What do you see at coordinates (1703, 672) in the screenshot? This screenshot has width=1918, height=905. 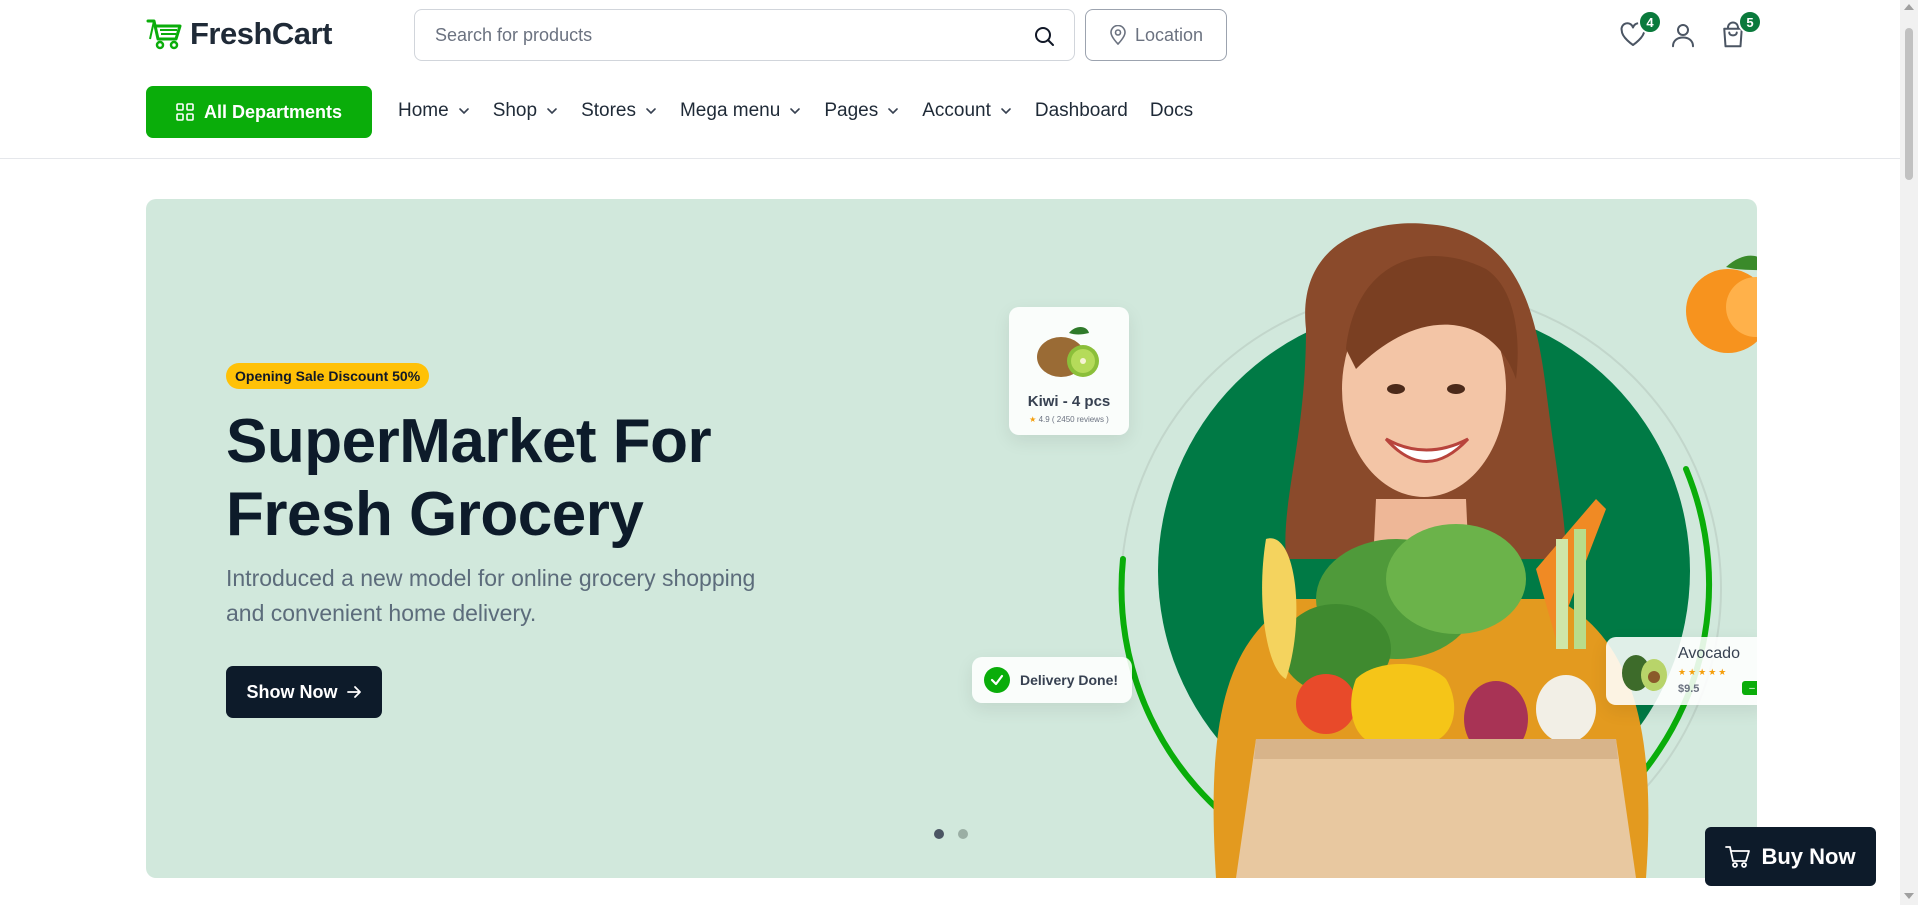 I see `avocado-rating-stars: ★★★★★` at bounding box center [1703, 672].